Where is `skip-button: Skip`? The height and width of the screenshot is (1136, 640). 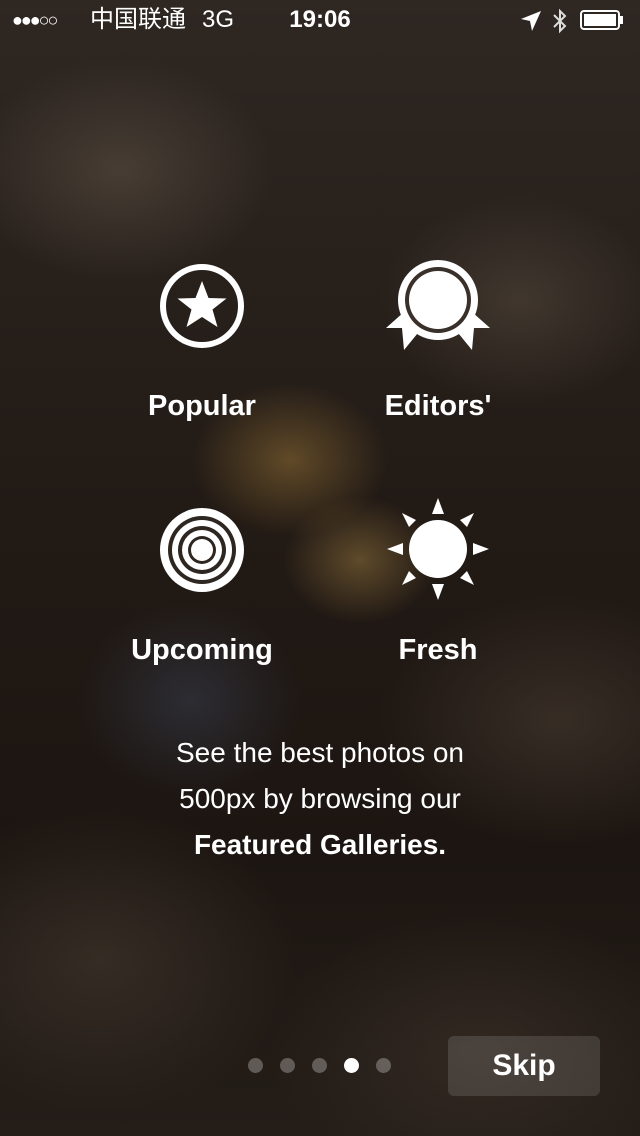
skip-button: Skip is located at coordinates (524, 1066).